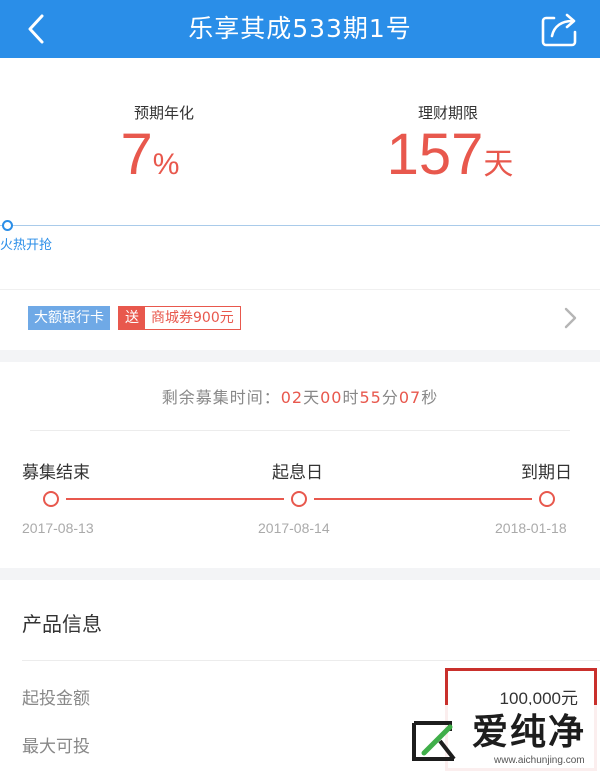 Image resolution: width=600 pixels, height=771 pixels. I want to click on page-title: 乐享其成533期1号, so click(300, 28).